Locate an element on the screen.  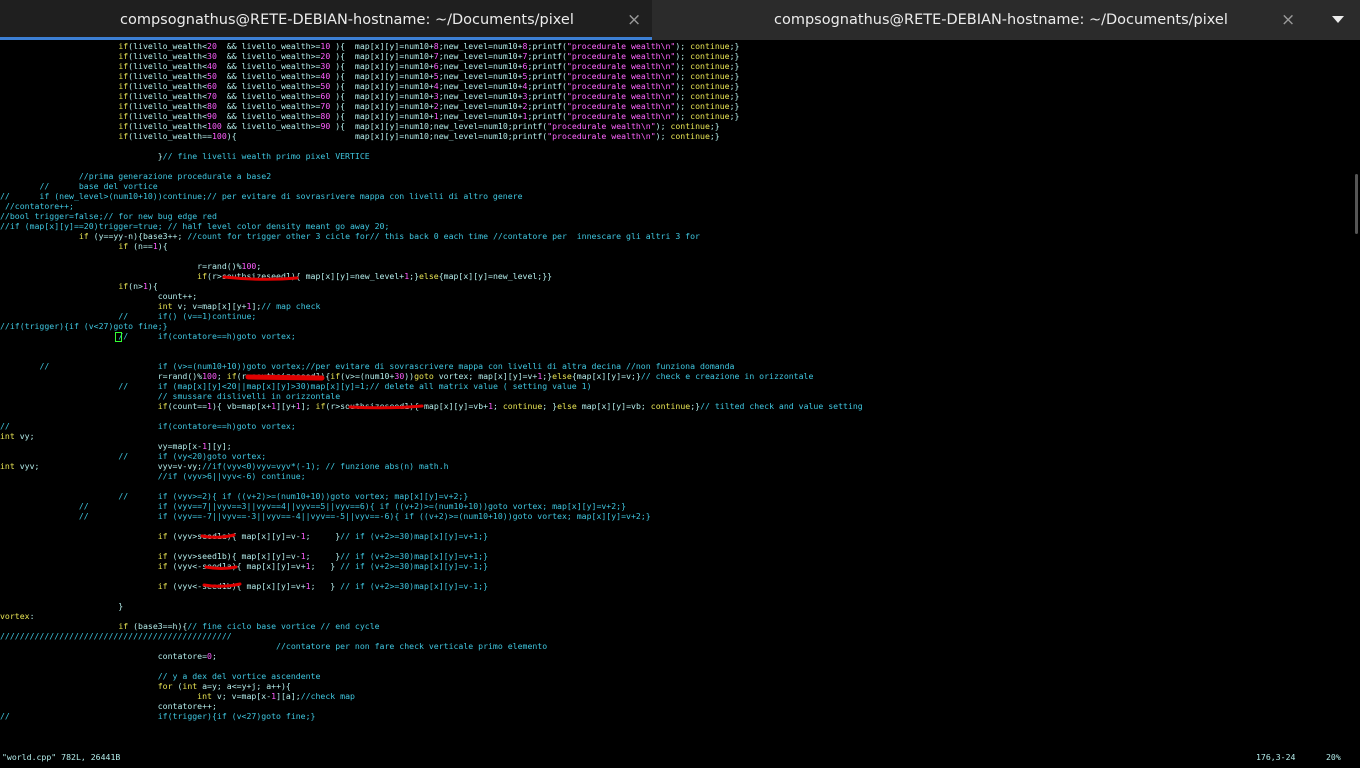
red-annotation-strokes is located at coordinates (312, 431).